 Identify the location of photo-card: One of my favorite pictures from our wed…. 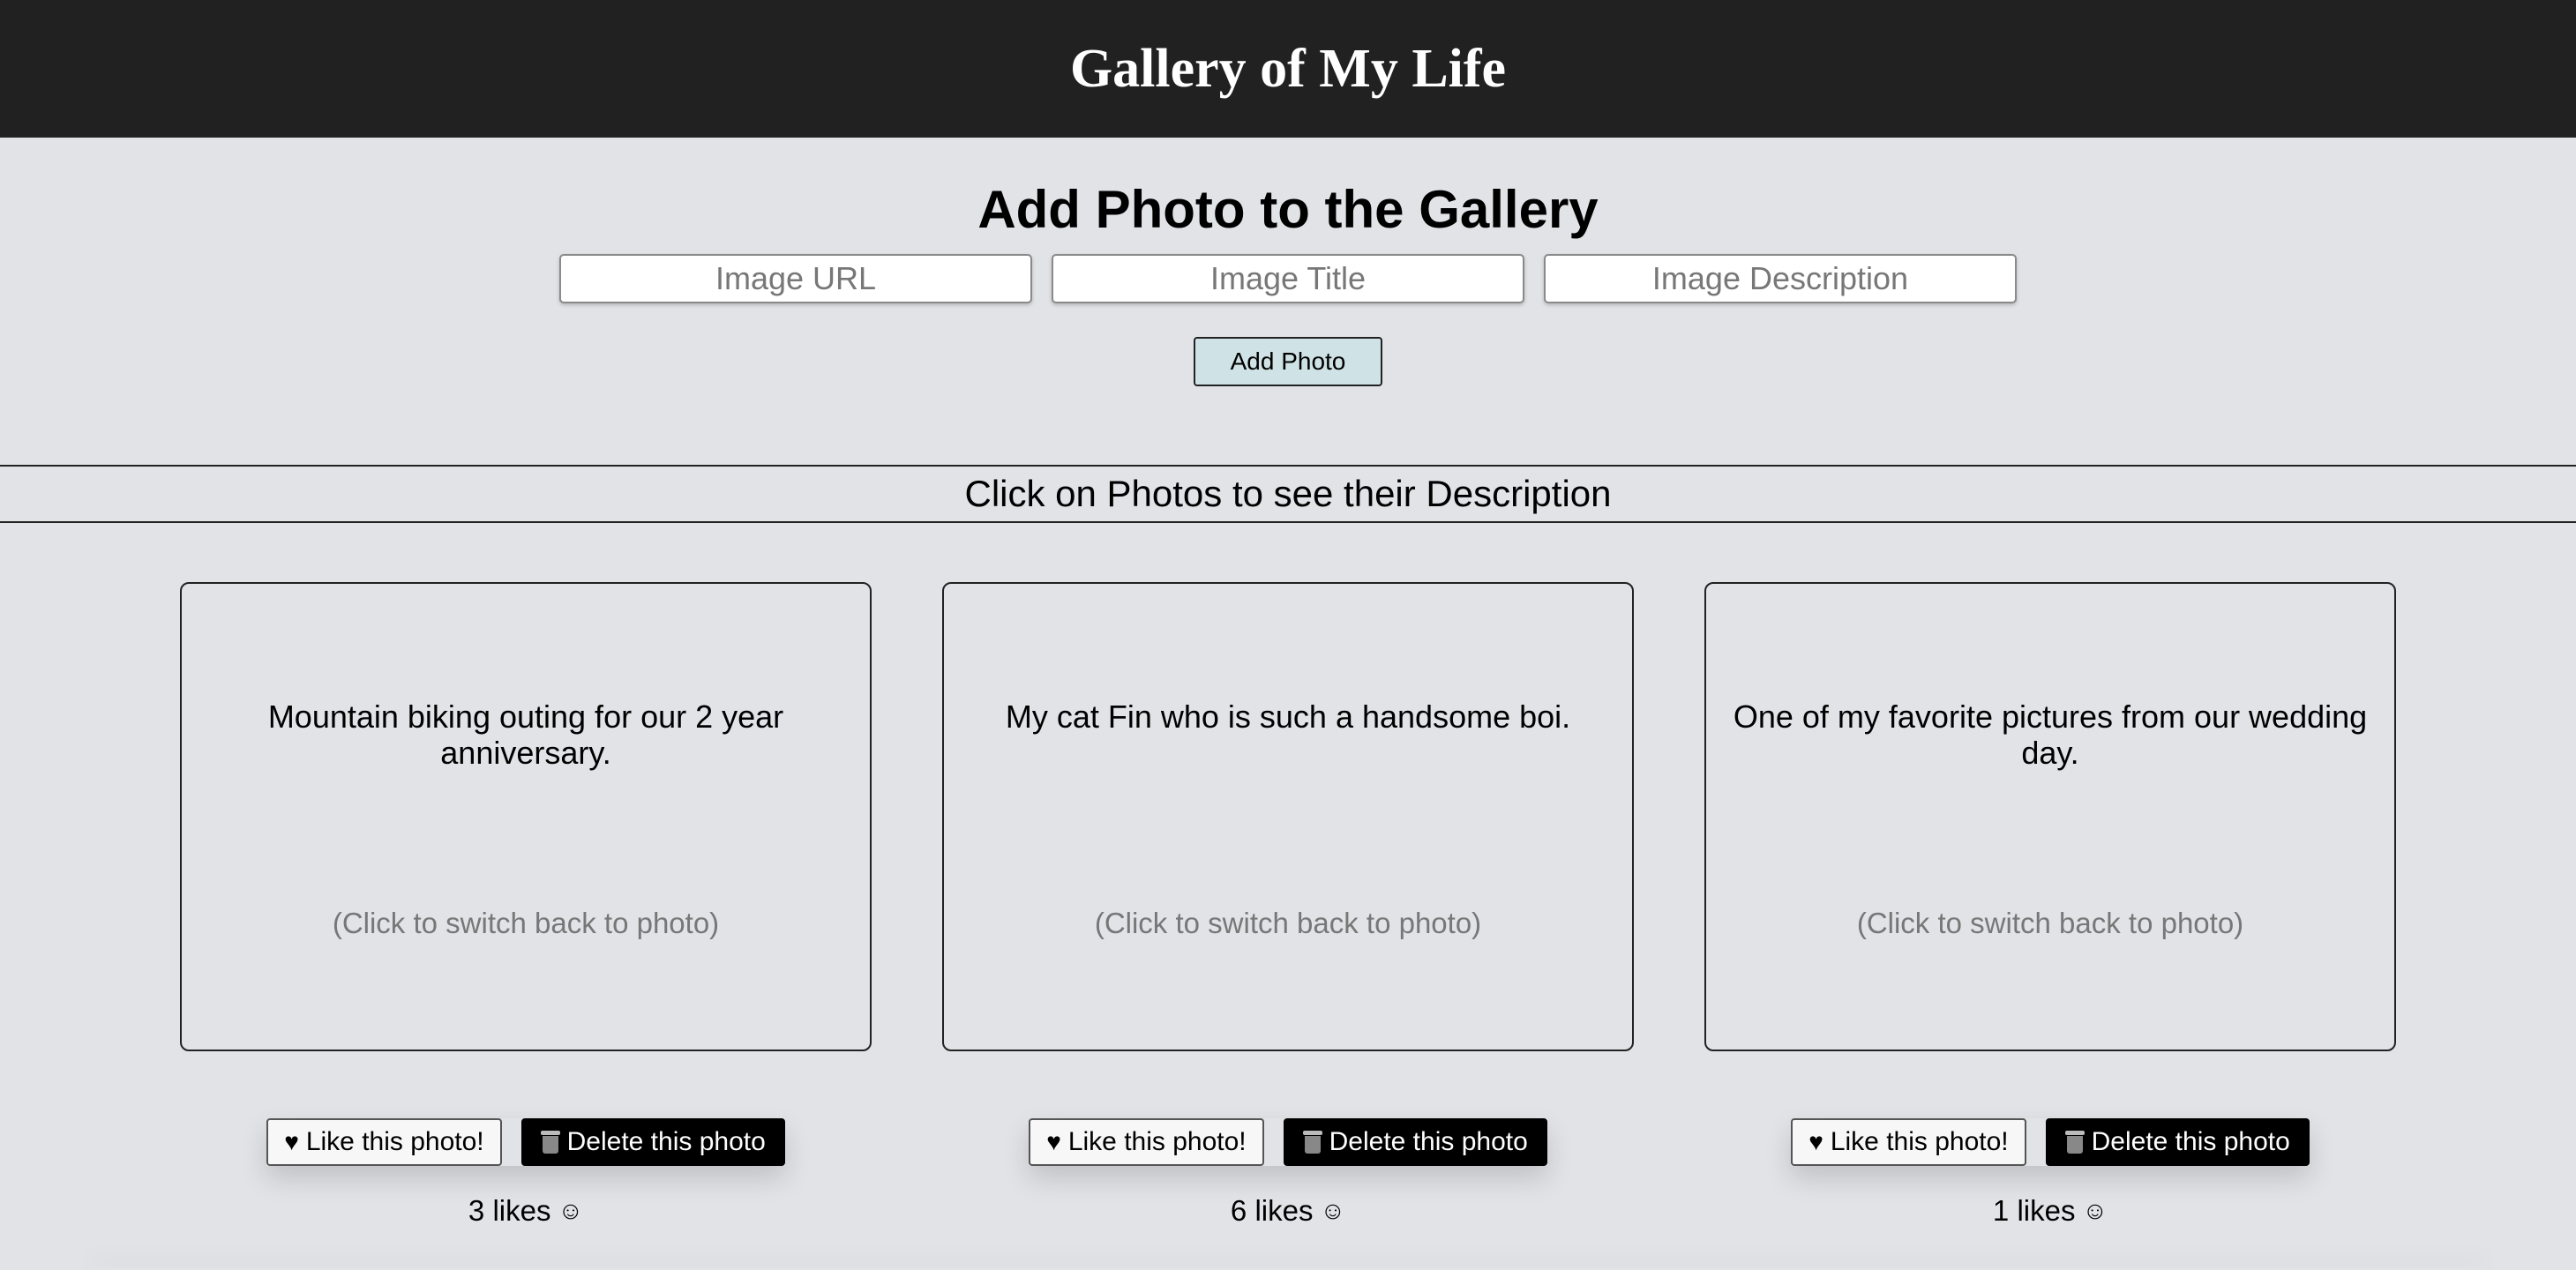
(2050, 816).